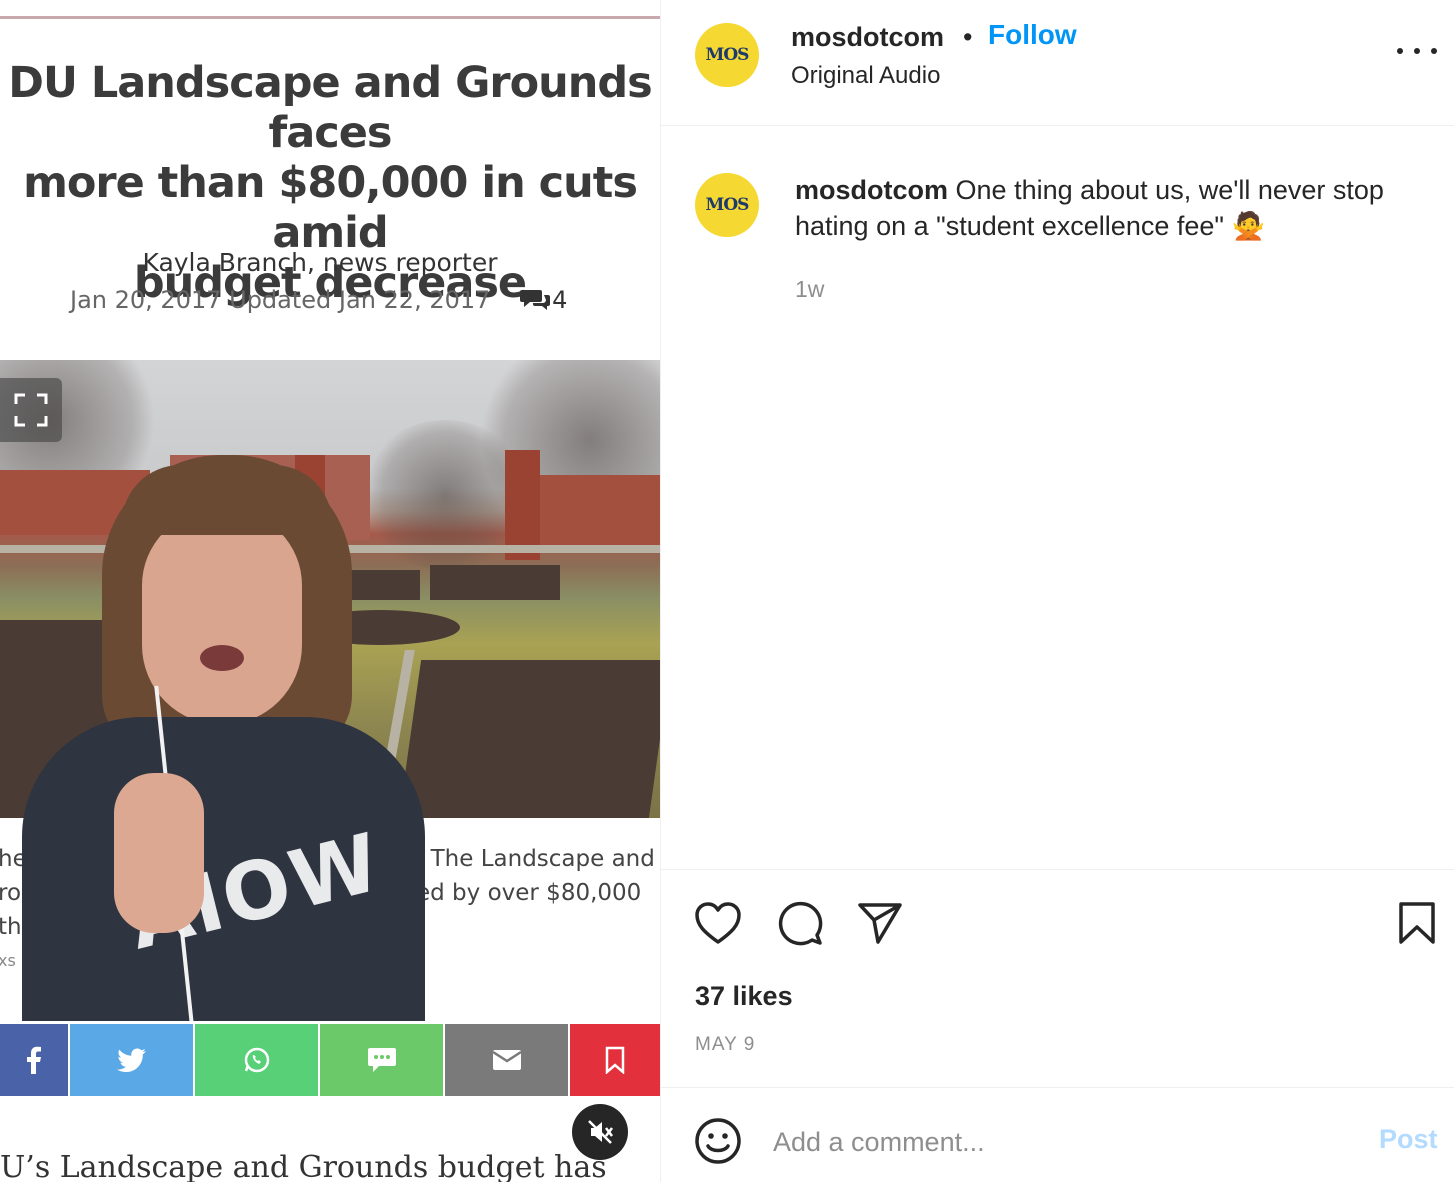 The image size is (1454, 1182). I want to click on post-date: MAY 9, so click(725, 1044).